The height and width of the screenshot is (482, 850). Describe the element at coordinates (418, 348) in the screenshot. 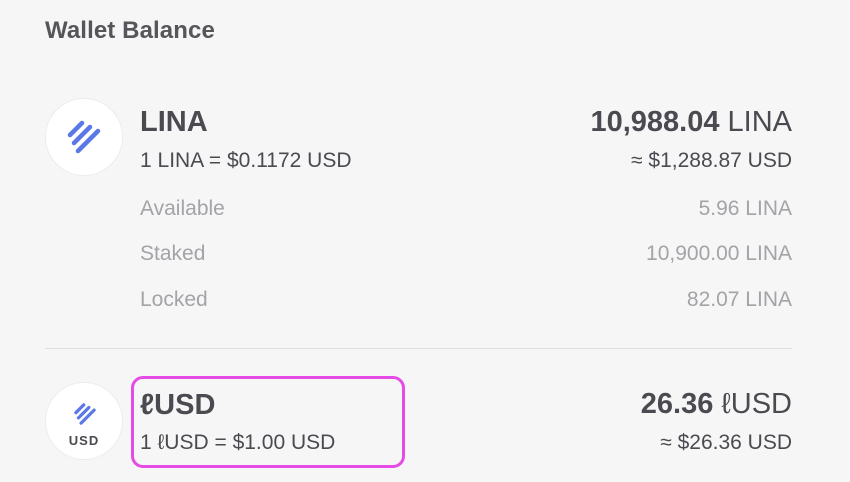

I see `section-divider` at that location.